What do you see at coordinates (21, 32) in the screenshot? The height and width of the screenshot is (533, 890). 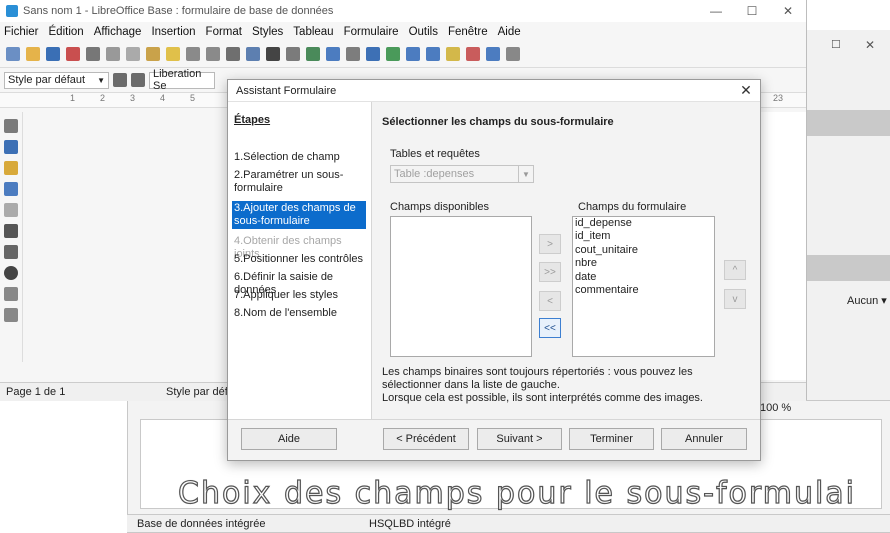 I see `menu-fichier: Fichier` at bounding box center [21, 32].